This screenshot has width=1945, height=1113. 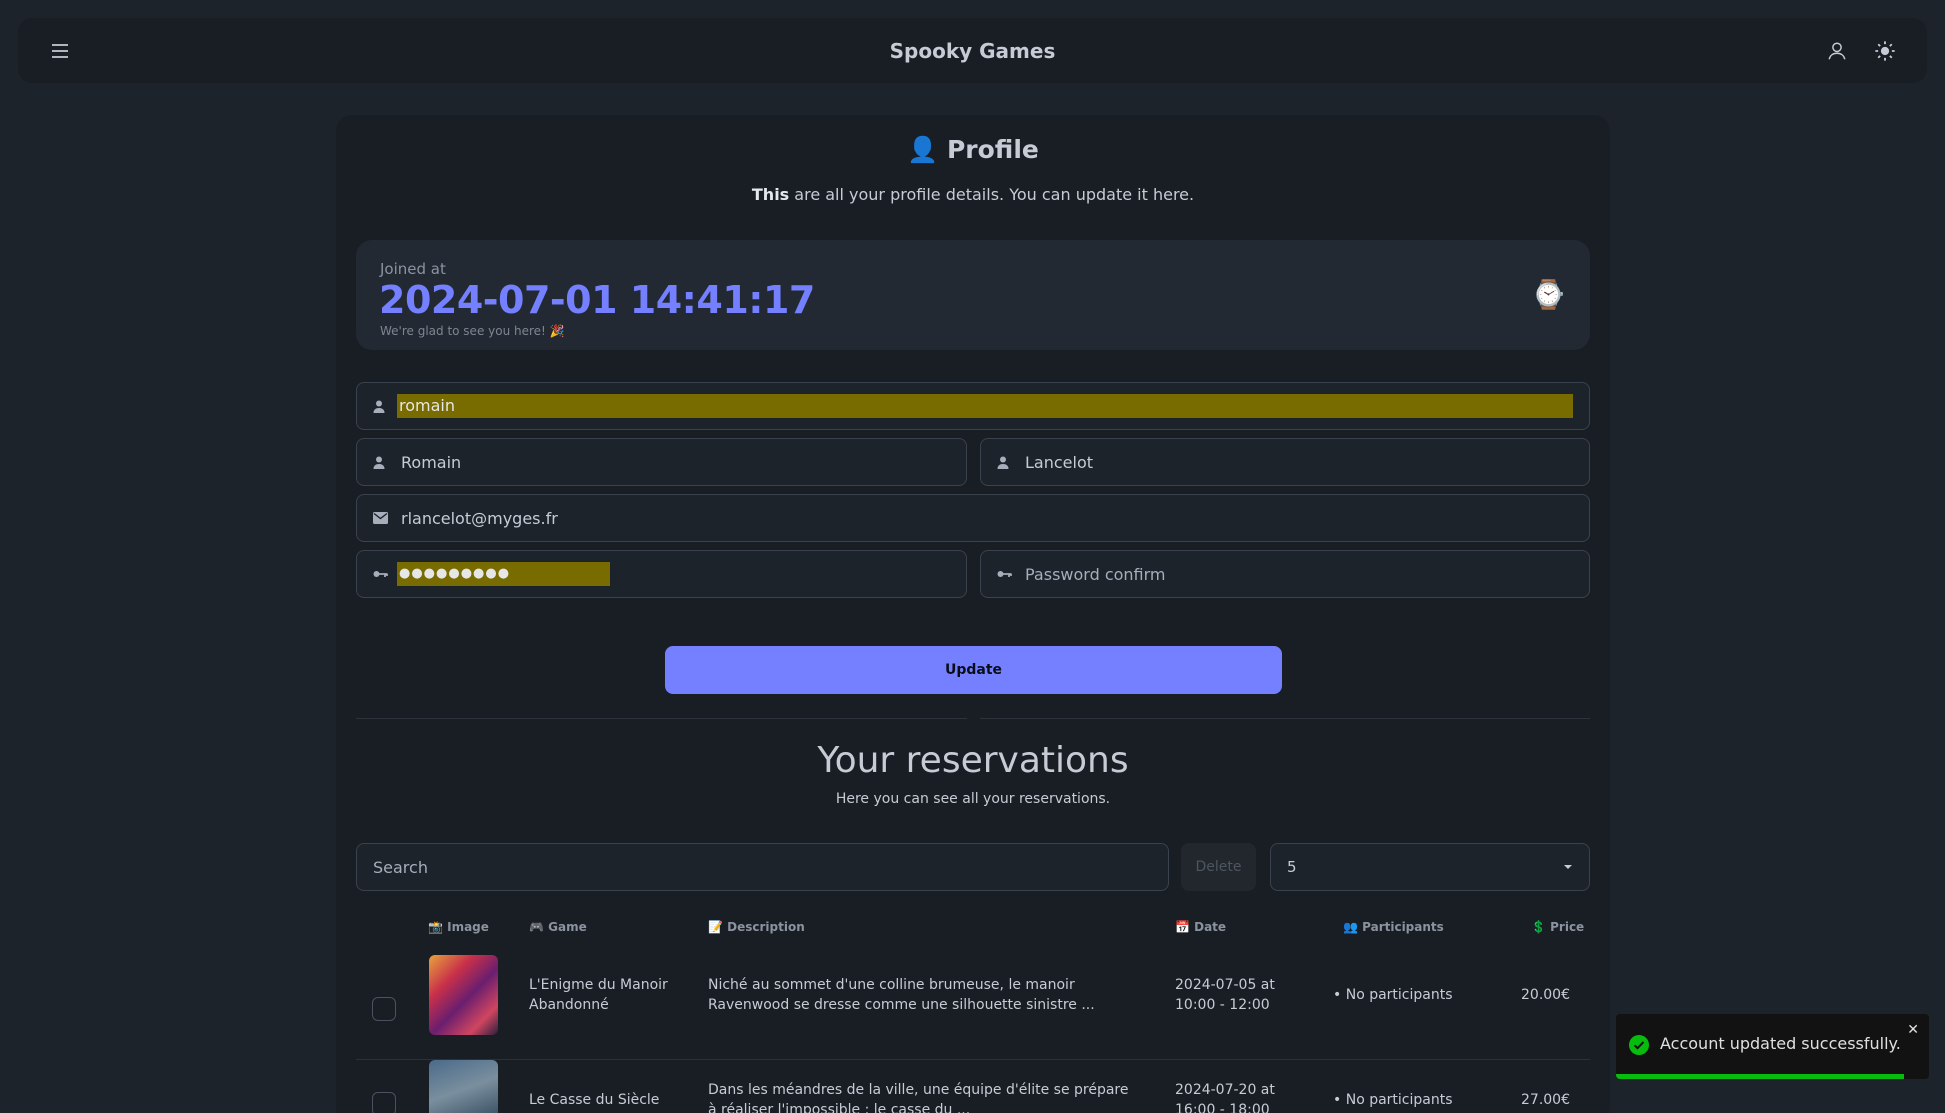 I want to click on per-page-select: 5, so click(x=1430, y=867).